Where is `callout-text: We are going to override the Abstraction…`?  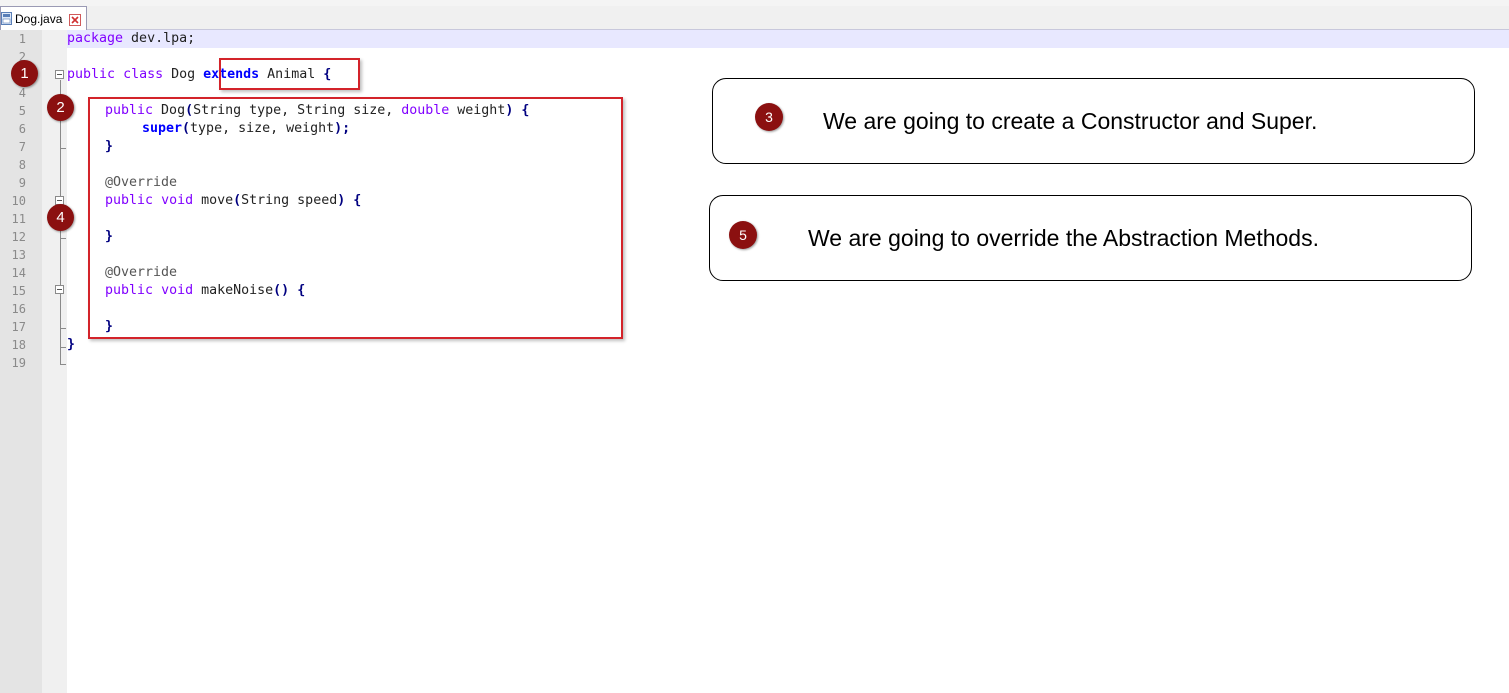 callout-text: We are going to override the Abstraction… is located at coordinates (1063, 238).